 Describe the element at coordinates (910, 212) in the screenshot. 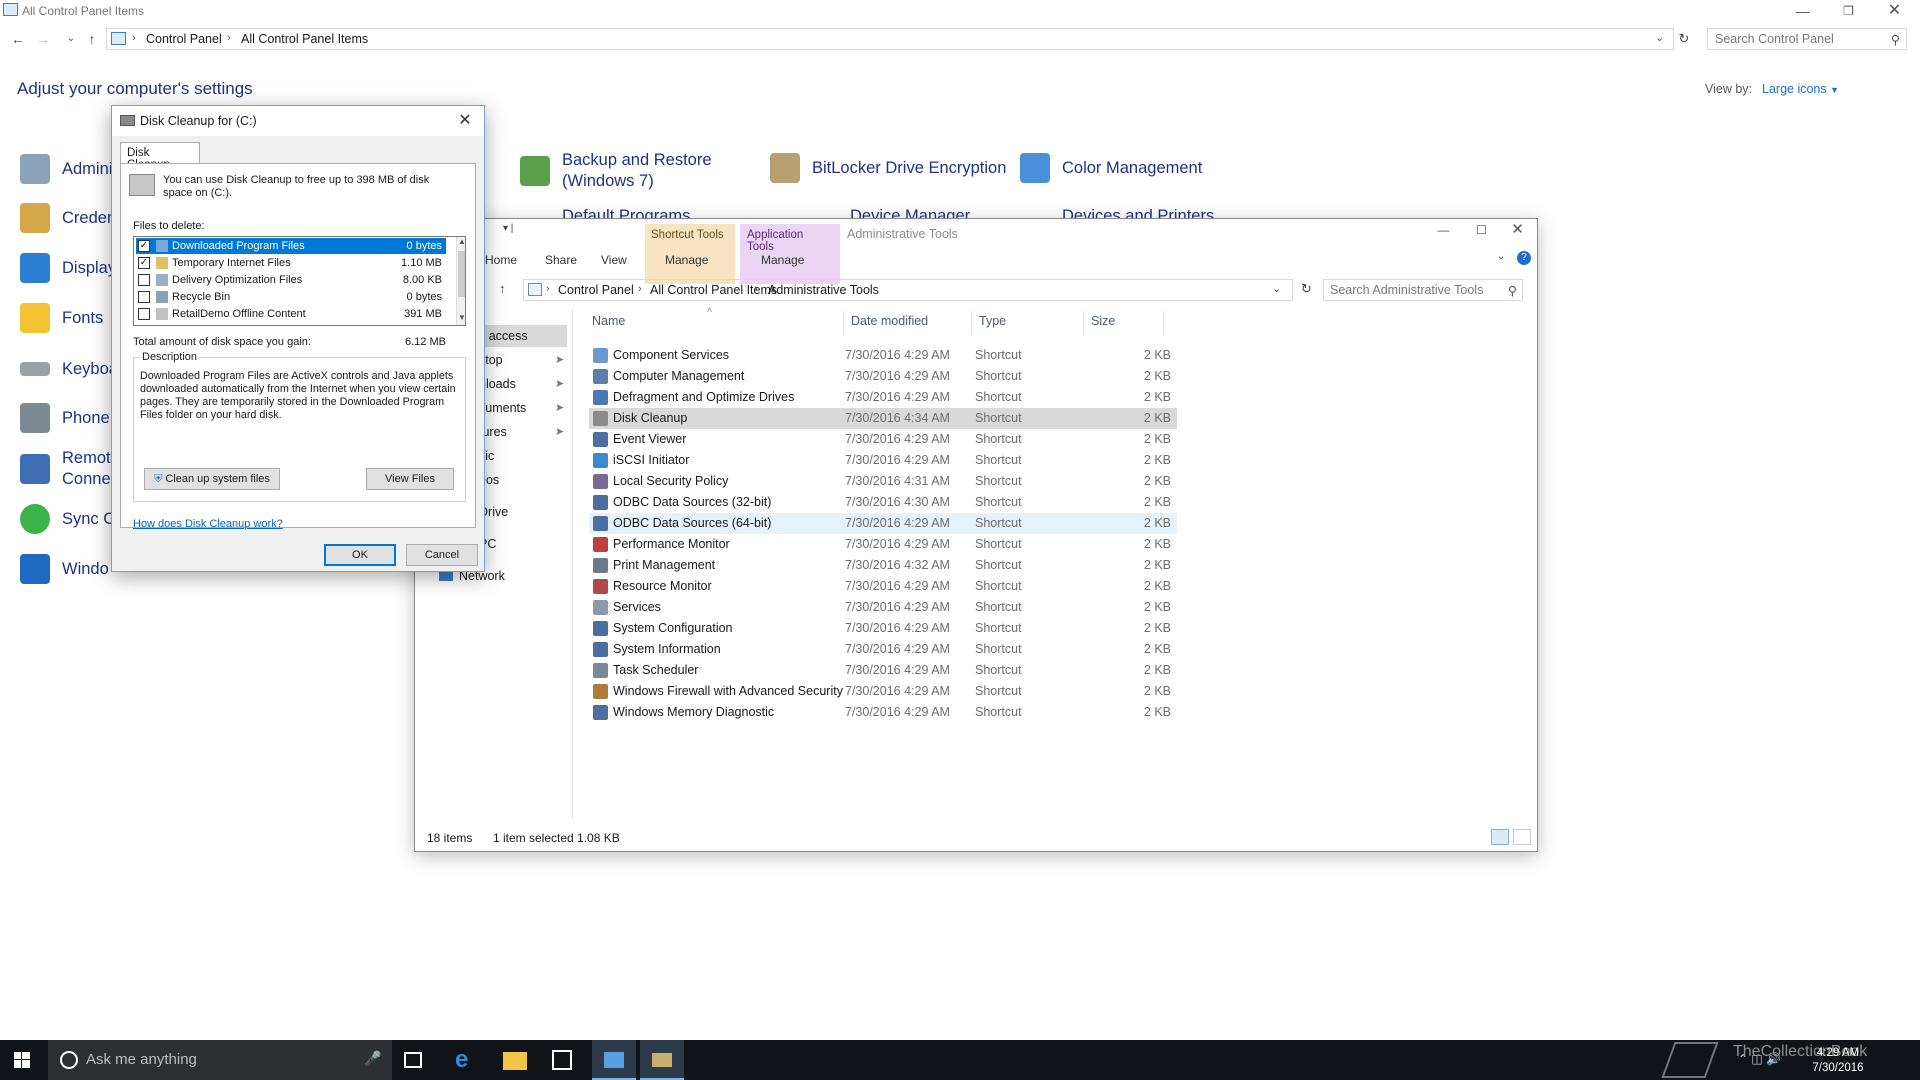

I see `cp-item-device-manager: Device Manager` at that location.